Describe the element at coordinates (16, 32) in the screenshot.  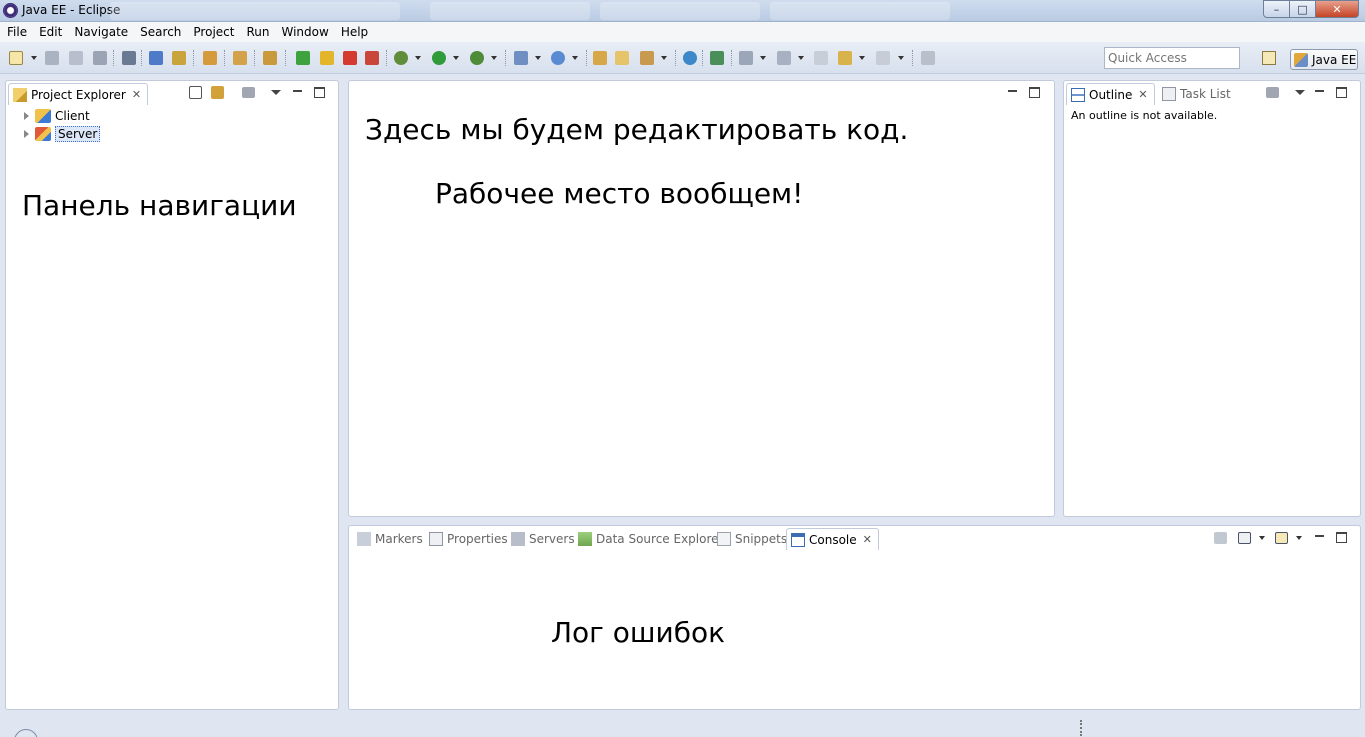
I see `menu-file: File` at that location.